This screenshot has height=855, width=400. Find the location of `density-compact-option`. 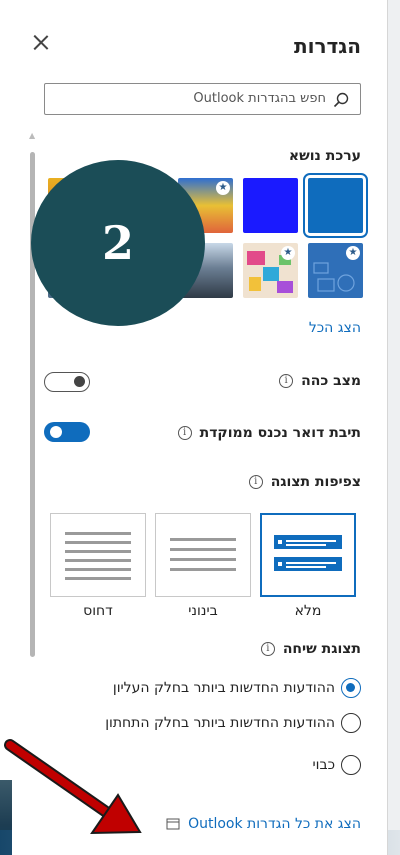

density-compact-option is located at coordinates (98, 555).